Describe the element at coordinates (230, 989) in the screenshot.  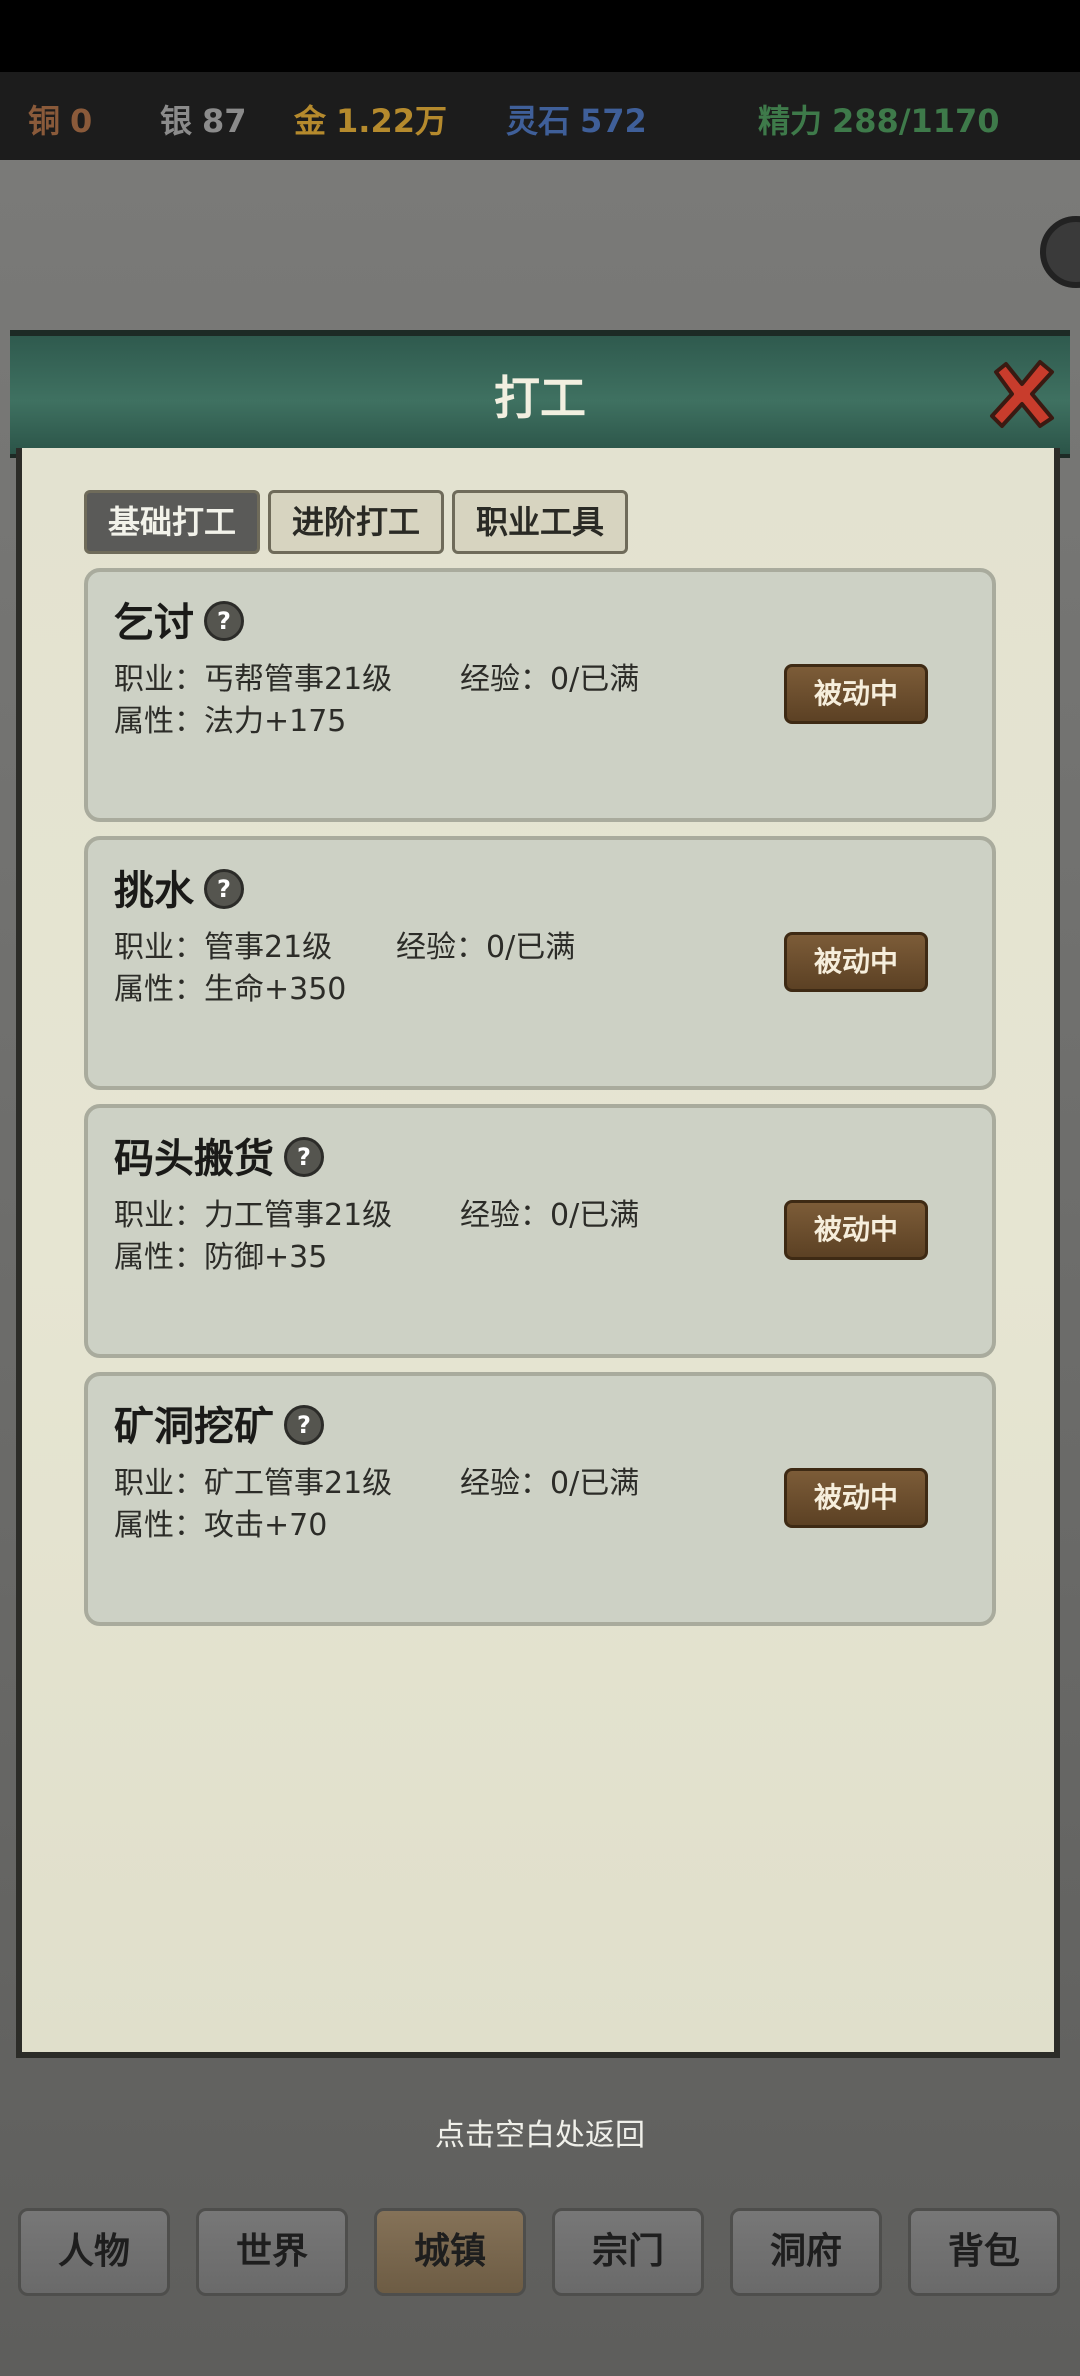
I see `job-attribute: 属性：生命+350` at that location.